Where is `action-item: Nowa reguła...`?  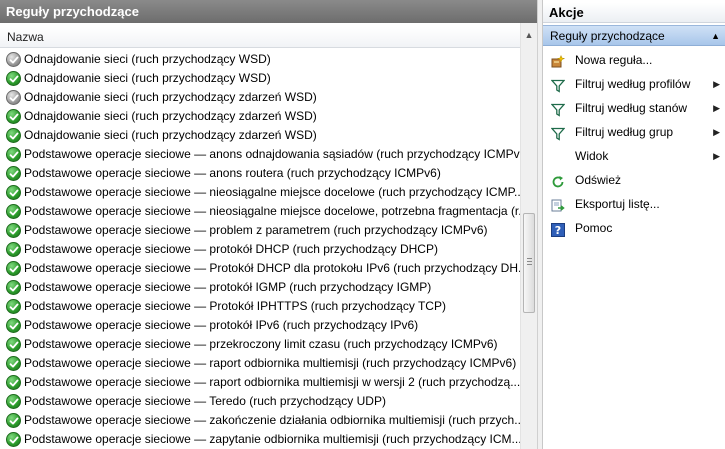
action-item: Nowa reguła... is located at coordinates (634, 60).